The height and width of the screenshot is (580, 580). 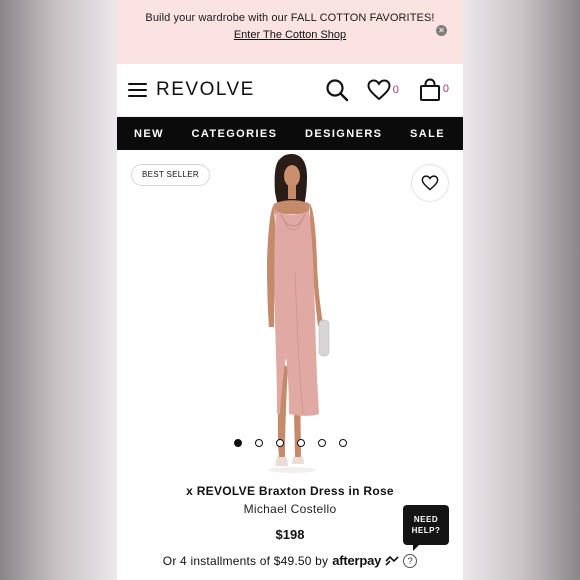 I want to click on header-actions: 0 0, so click(x=387, y=90).